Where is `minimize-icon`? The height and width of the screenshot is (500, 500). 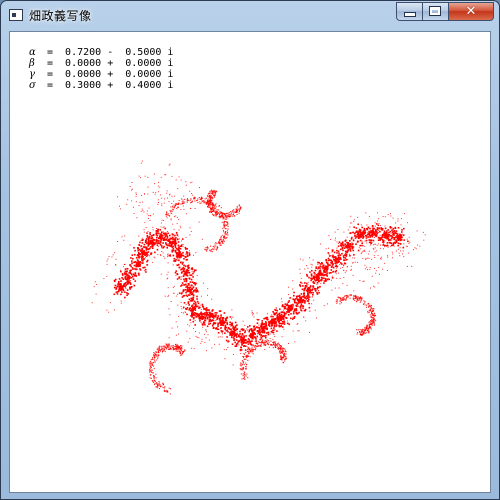
minimize-icon is located at coordinates (410, 14).